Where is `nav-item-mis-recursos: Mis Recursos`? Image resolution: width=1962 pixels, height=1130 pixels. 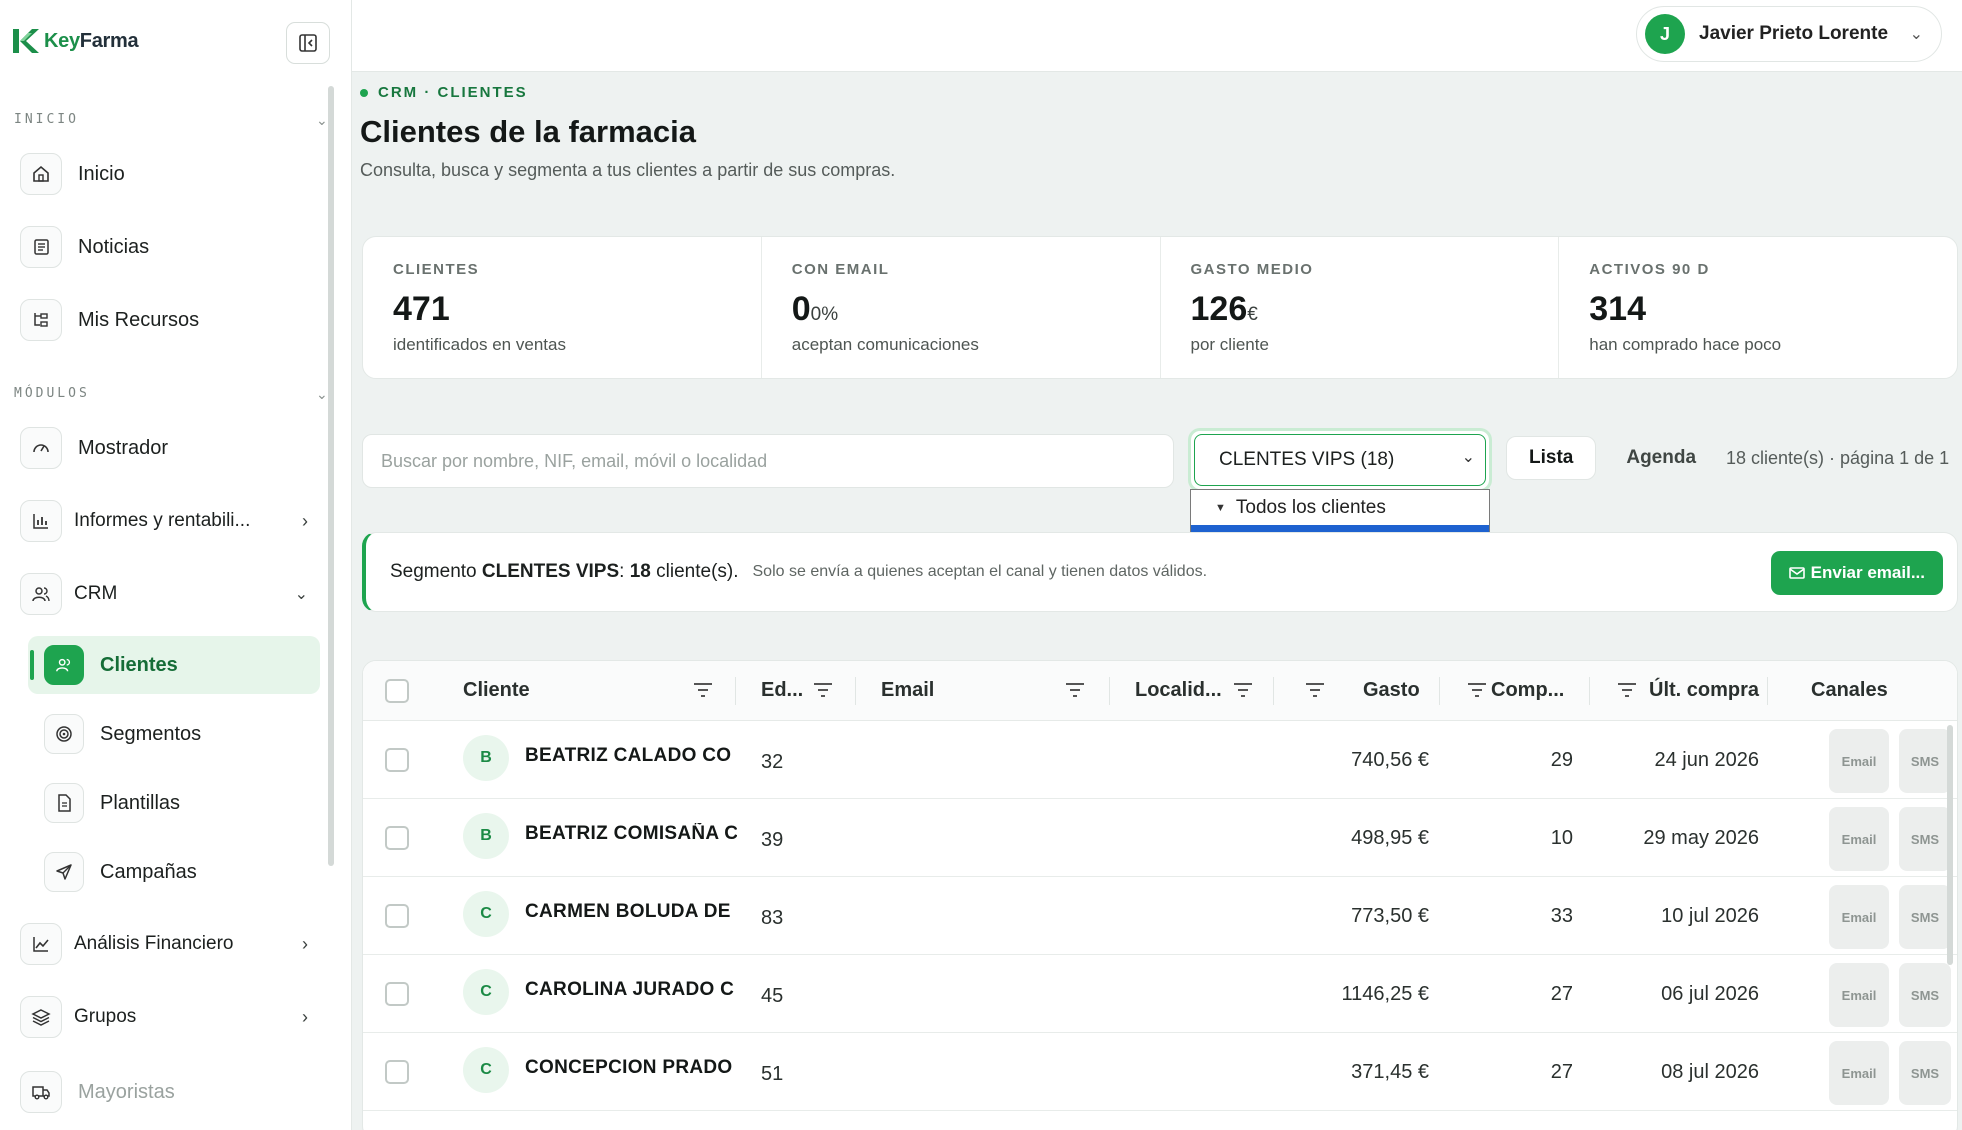
nav-item-mis-recursos: Mis Recursos is located at coordinates (170, 320).